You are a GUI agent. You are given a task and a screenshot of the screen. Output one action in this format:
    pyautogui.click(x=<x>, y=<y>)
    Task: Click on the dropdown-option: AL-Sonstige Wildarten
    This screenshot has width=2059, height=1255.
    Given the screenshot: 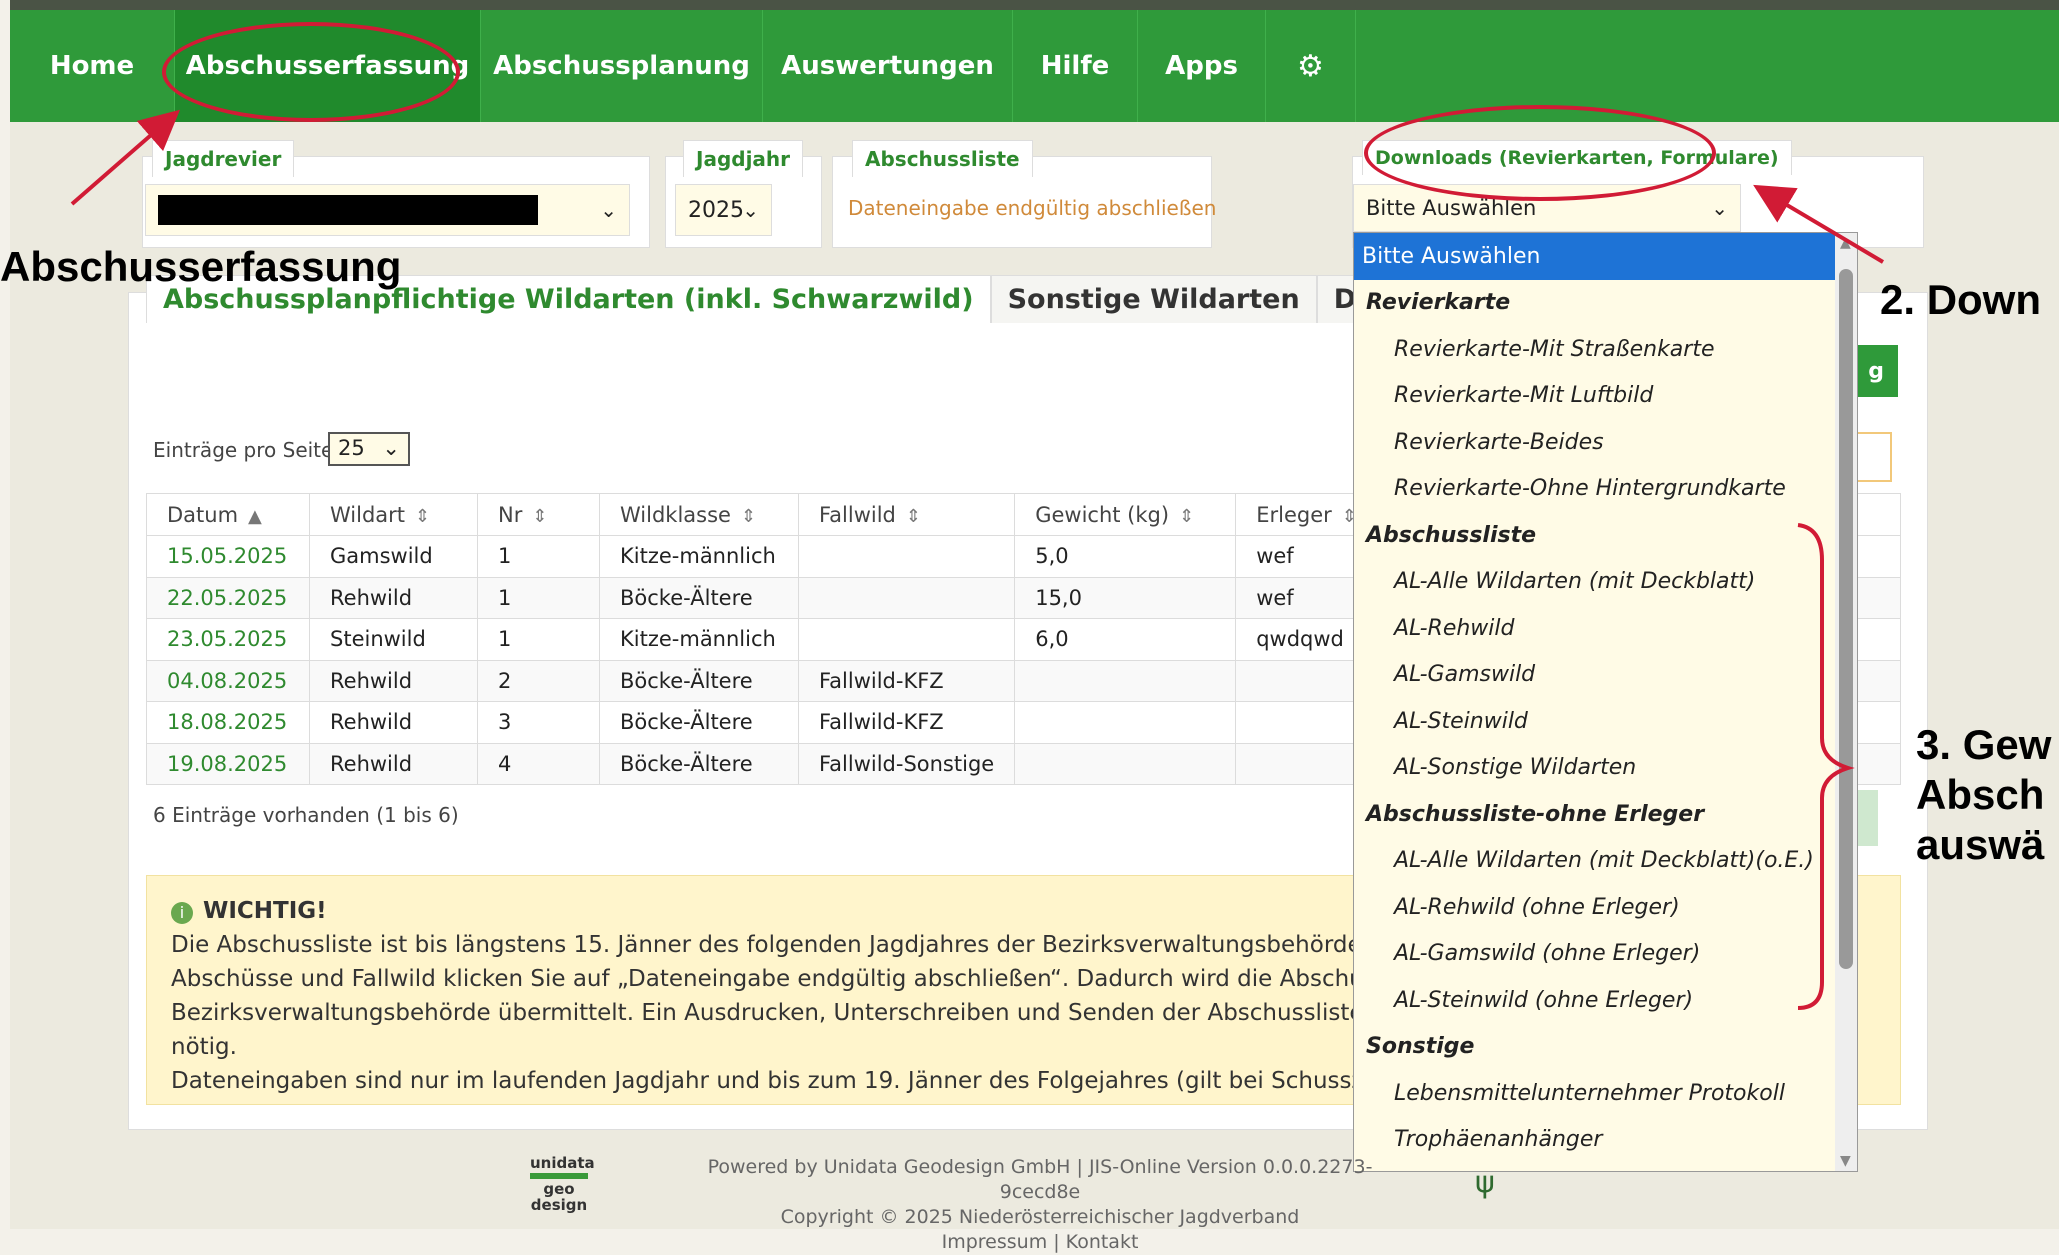 What is the action you would take?
    pyautogui.click(x=1605, y=768)
    